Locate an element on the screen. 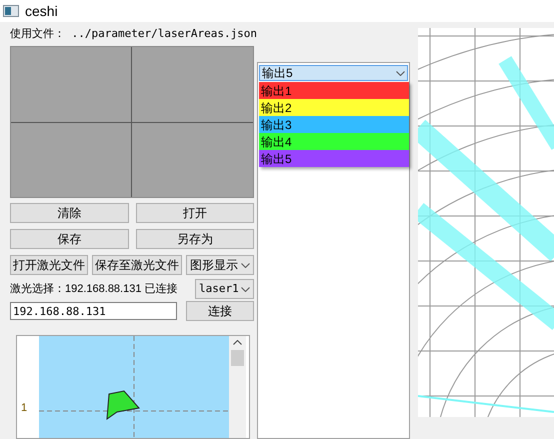 This screenshot has width=554, height=439. dropdown-option: 输出3 is located at coordinates (334, 124).